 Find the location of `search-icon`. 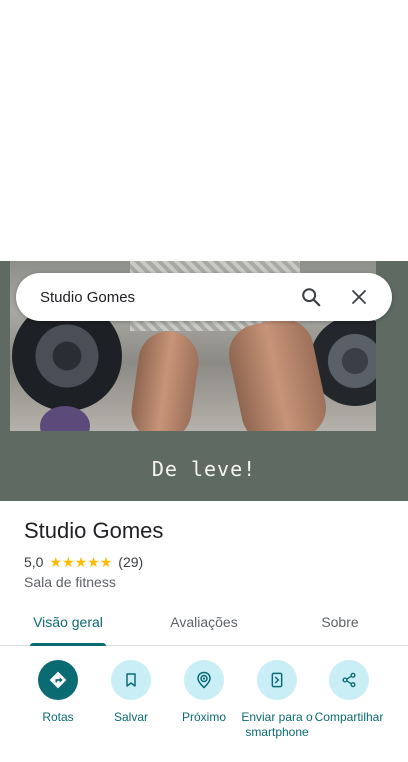

search-icon is located at coordinates (311, 297).